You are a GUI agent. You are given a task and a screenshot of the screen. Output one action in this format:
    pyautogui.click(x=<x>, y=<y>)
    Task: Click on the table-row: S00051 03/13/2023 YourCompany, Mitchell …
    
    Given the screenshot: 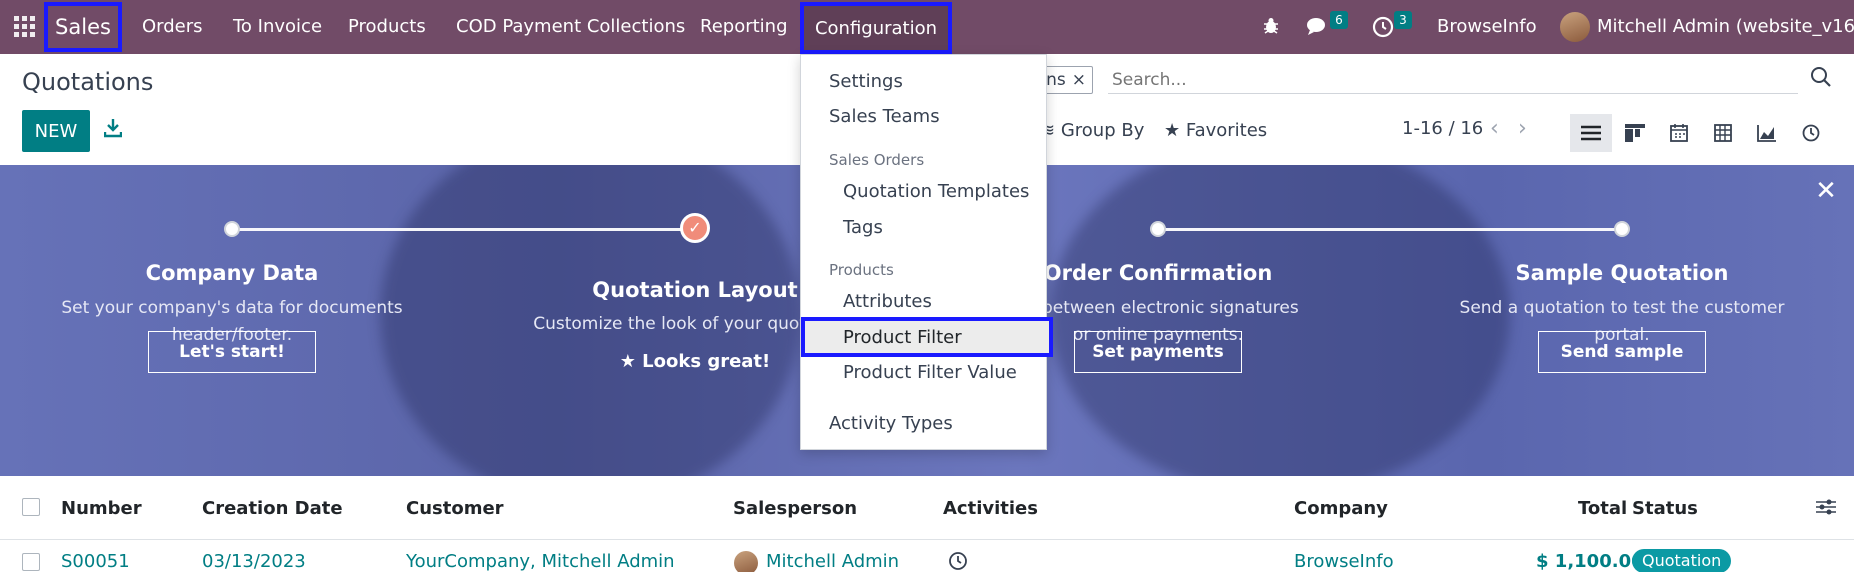 What is the action you would take?
    pyautogui.click(x=927, y=556)
    